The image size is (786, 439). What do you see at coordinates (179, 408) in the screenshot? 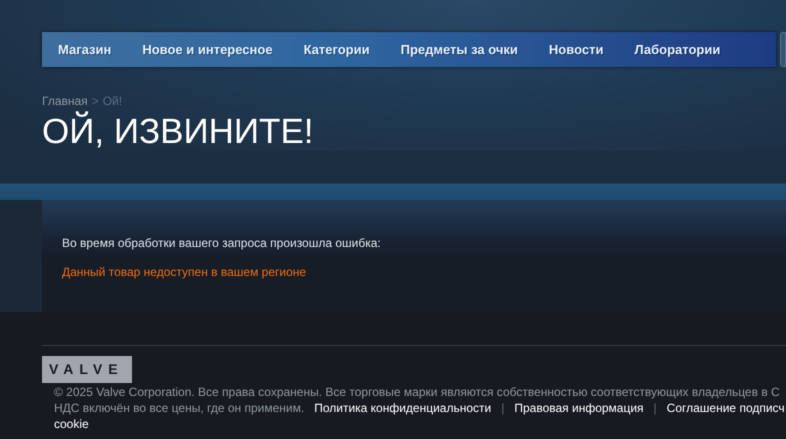
I see `vat-text: НДС включён во все цены, где он применим.` at bounding box center [179, 408].